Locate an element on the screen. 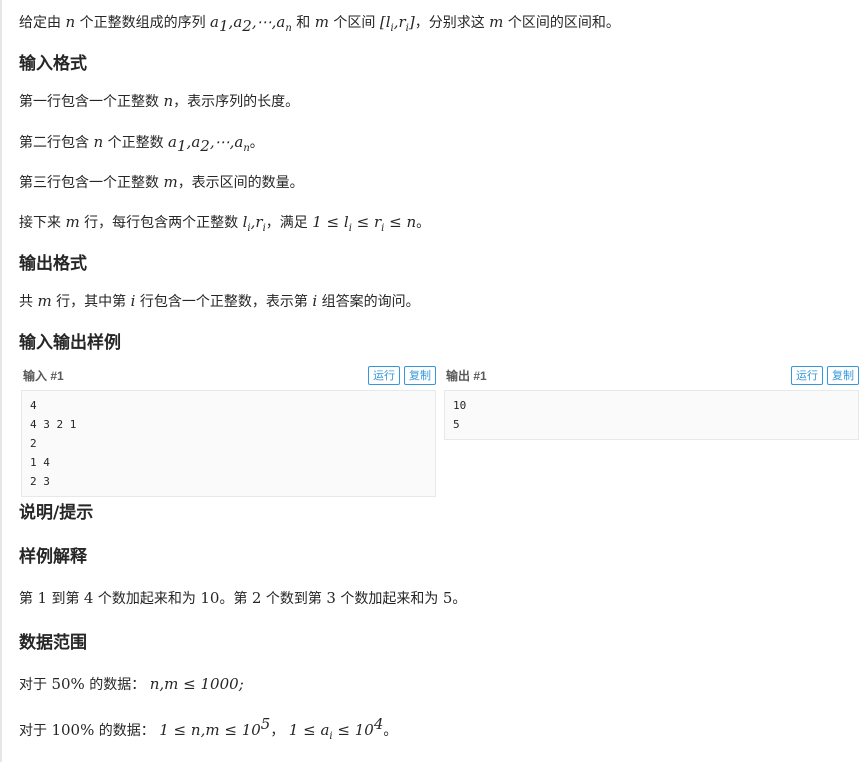 The height and width of the screenshot is (762, 866). input-format-heading: 输入格式 is located at coordinates (53, 64).